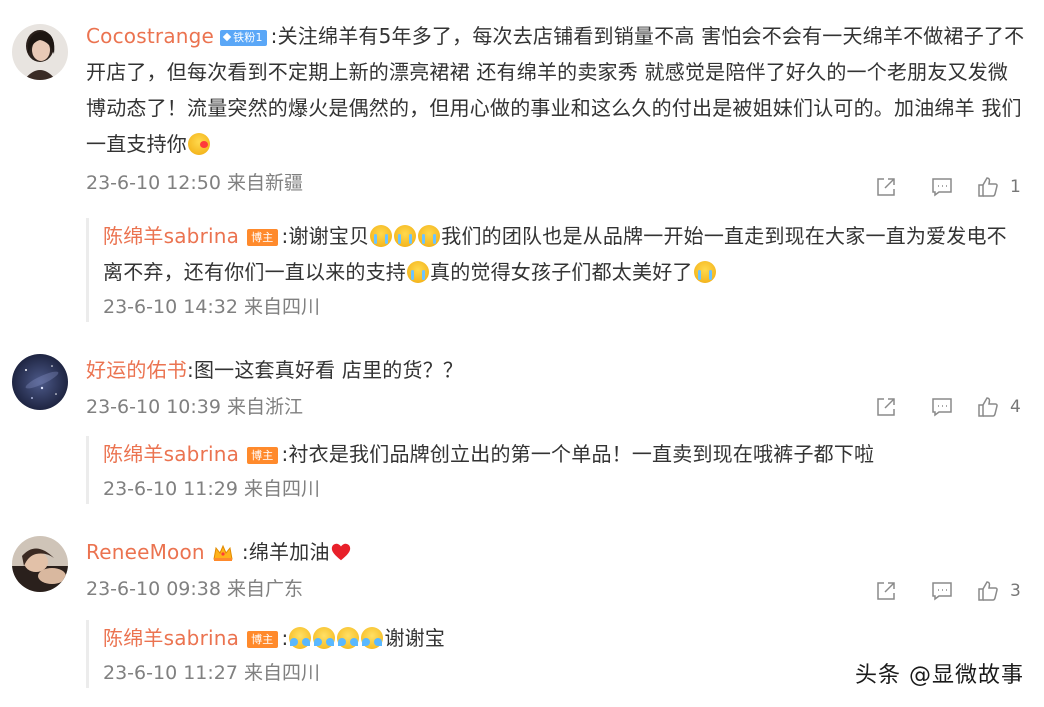 This screenshot has height=707, width=1044. I want to click on comment-text: ReneeMoon :绵羊加油, so click(556, 552).